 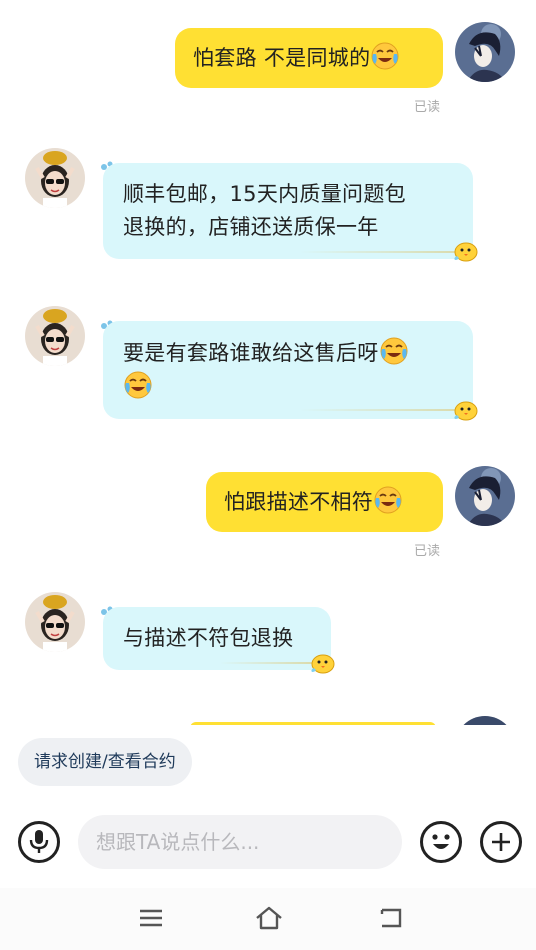 I want to click on system-nav-bar, so click(x=268, y=919).